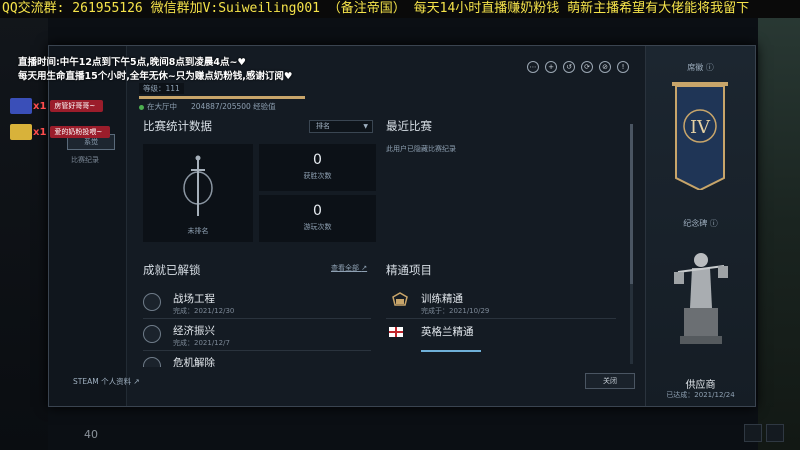  Describe the element at coordinates (779, 225) in the screenshot. I see `game-background-right` at that location.